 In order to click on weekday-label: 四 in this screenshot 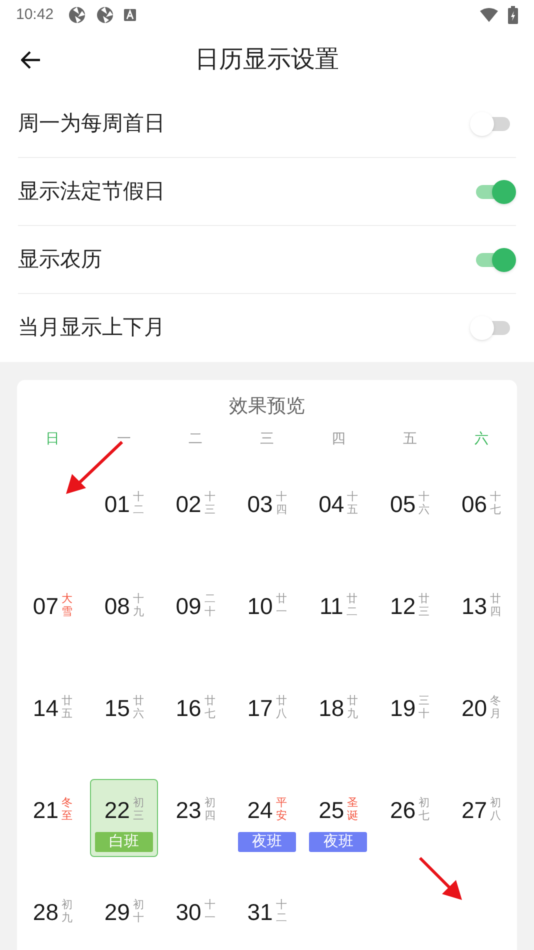, I will do `click(338, 438)`.